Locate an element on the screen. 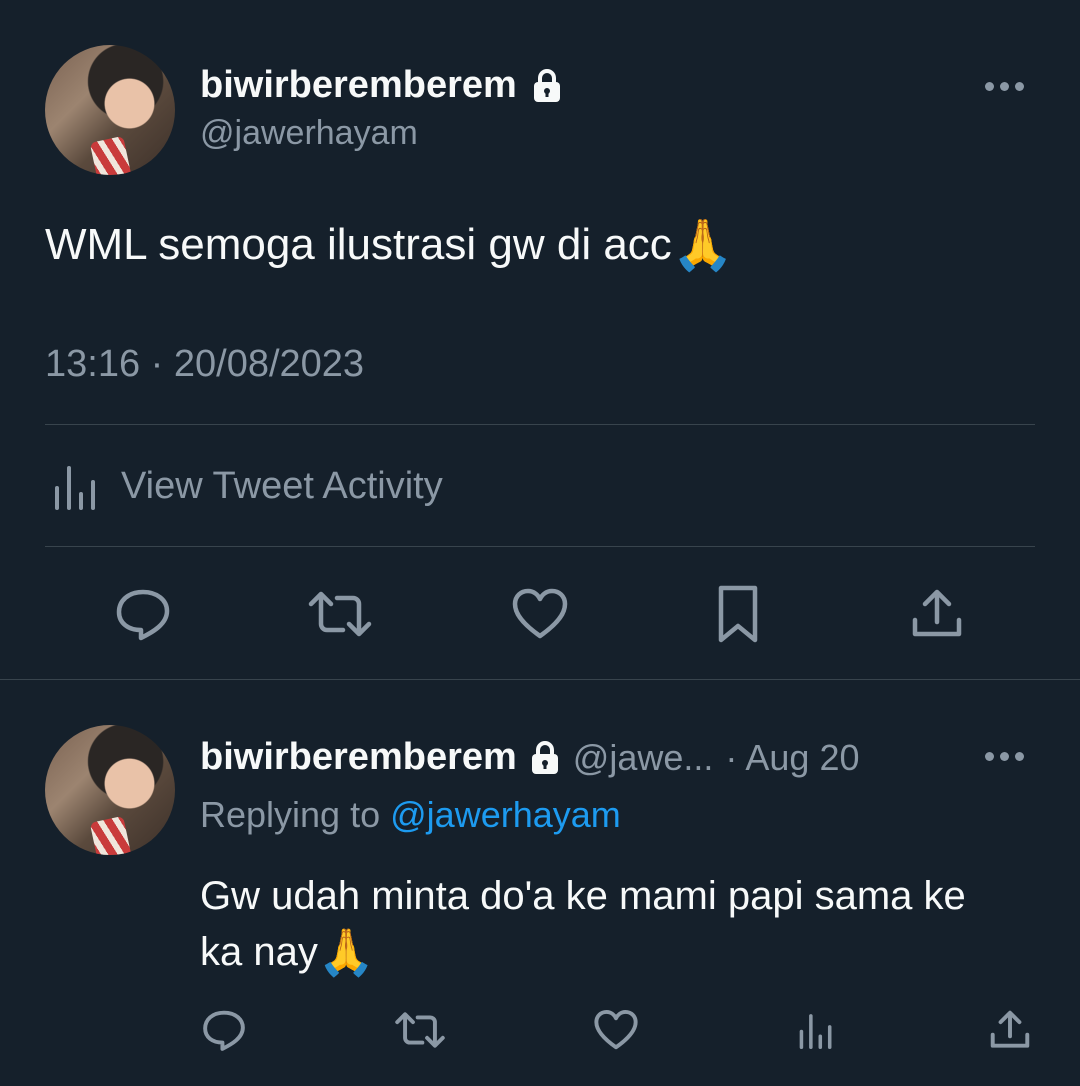 The image size is (1080, 1086). user-handle: @jawerhayam is located at coordinates (309, 133).